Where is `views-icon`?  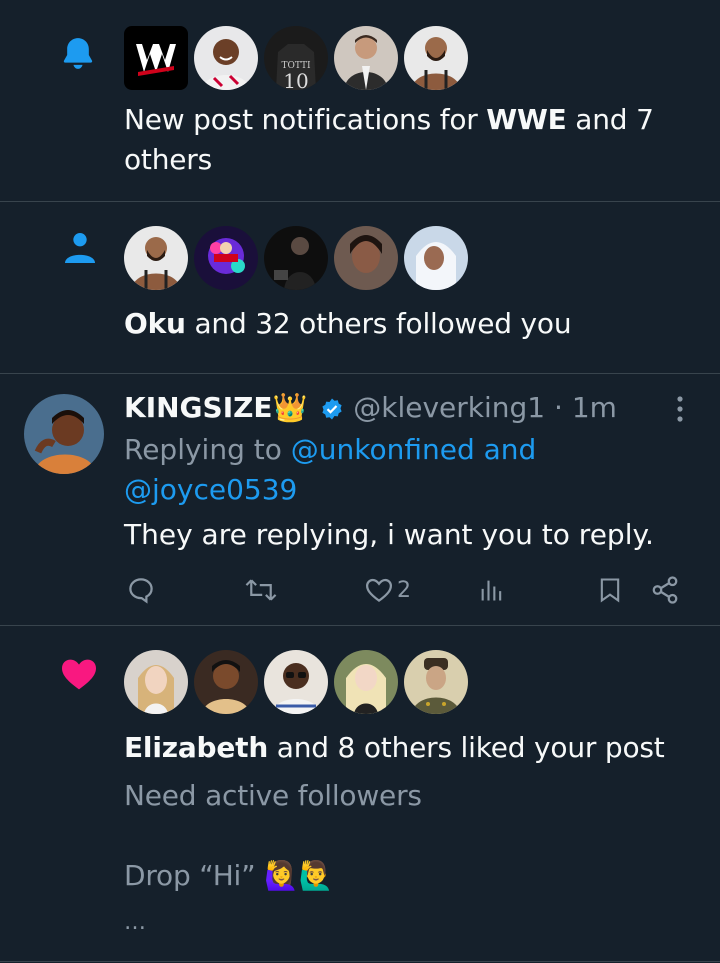
views-icon is located at coordinates (492, 590).